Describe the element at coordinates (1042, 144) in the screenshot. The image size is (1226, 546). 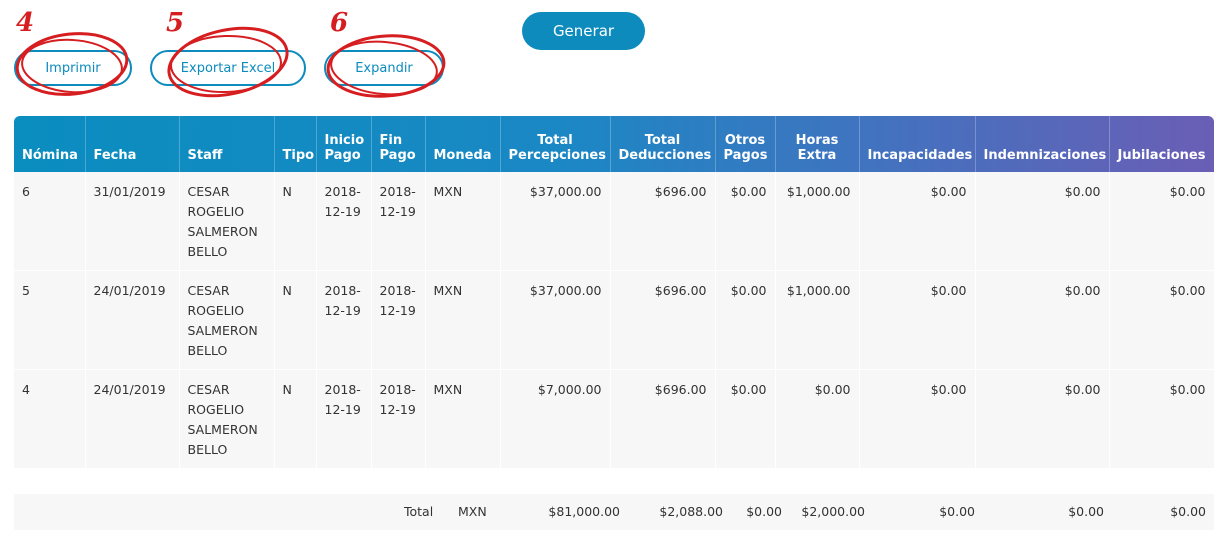
I see `header-indemnizaciones: Indemnizaciones` at that location.